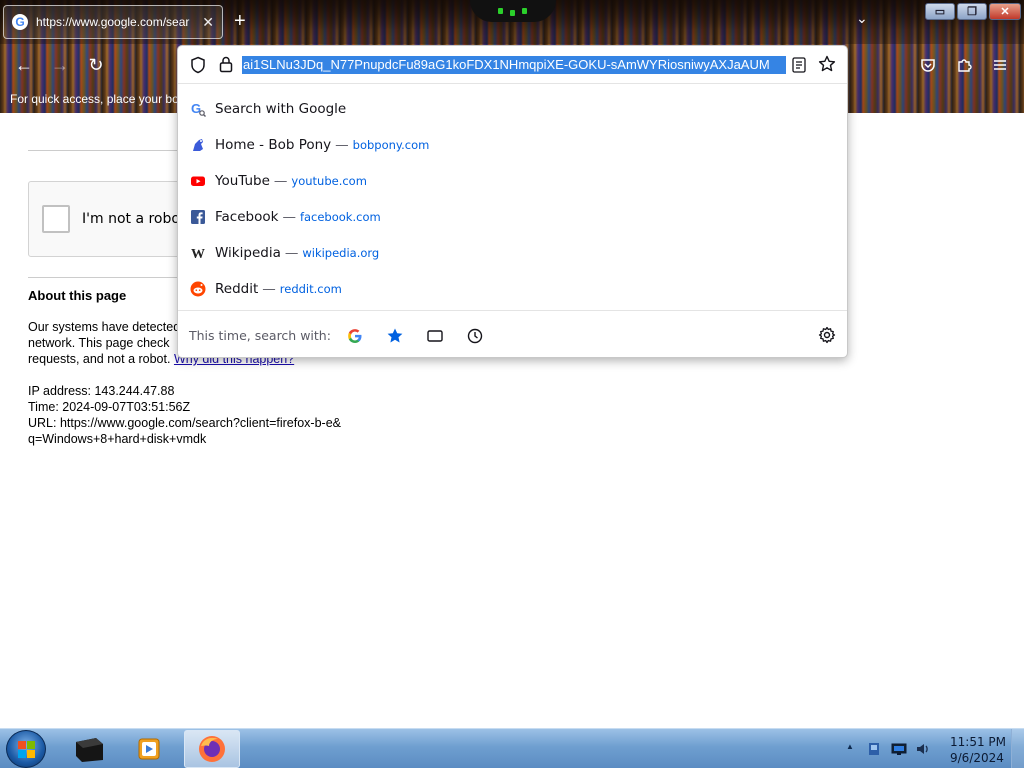 The image size is (1024, 768). I want to click on tab-icon, so click(435, 336).